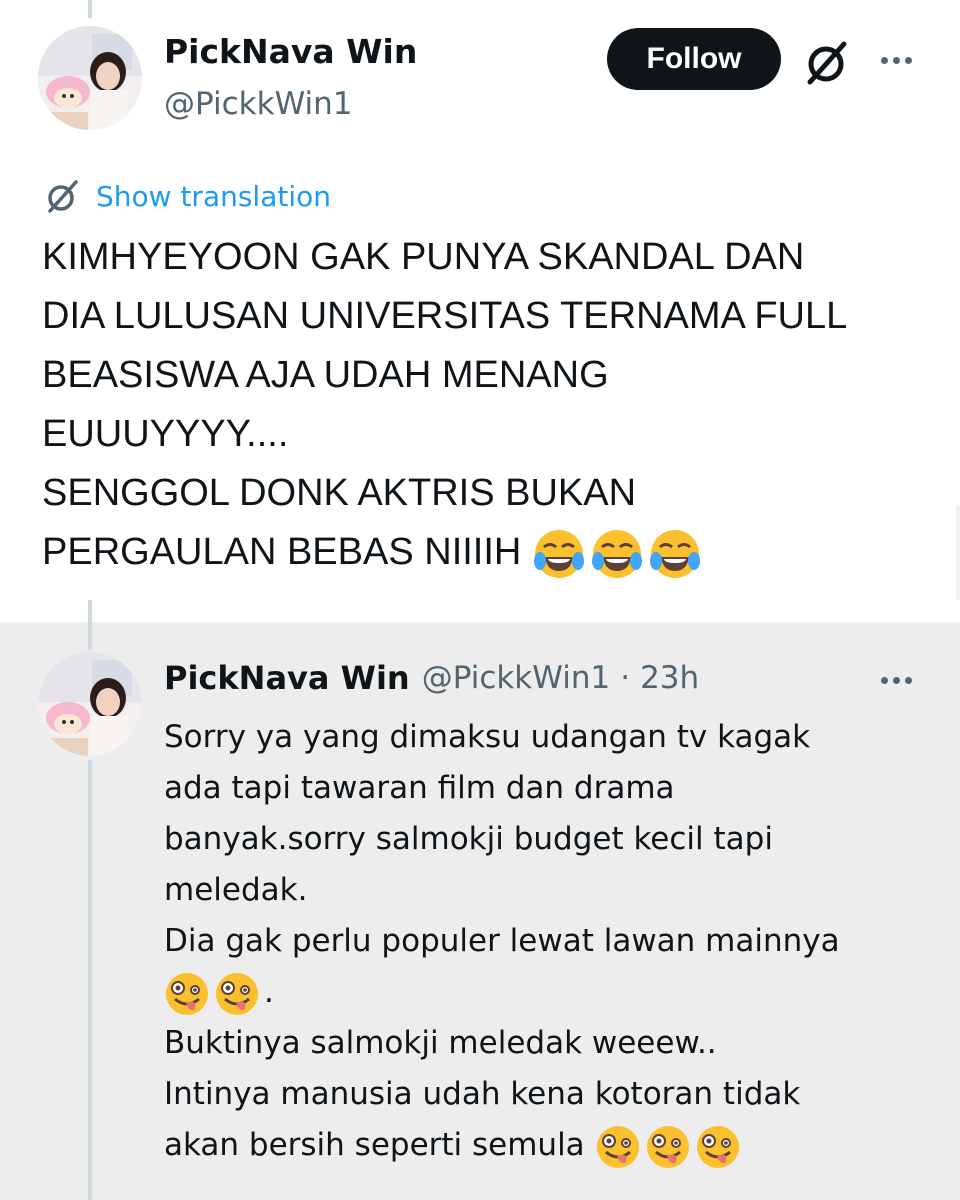 This screenshot has width=960, height=1200. Describe the element at coordinates (492, 552) in the screenshot. I see `tweet-text-line-last: PERGAULAN BEBAS NIIIIH` at that location.